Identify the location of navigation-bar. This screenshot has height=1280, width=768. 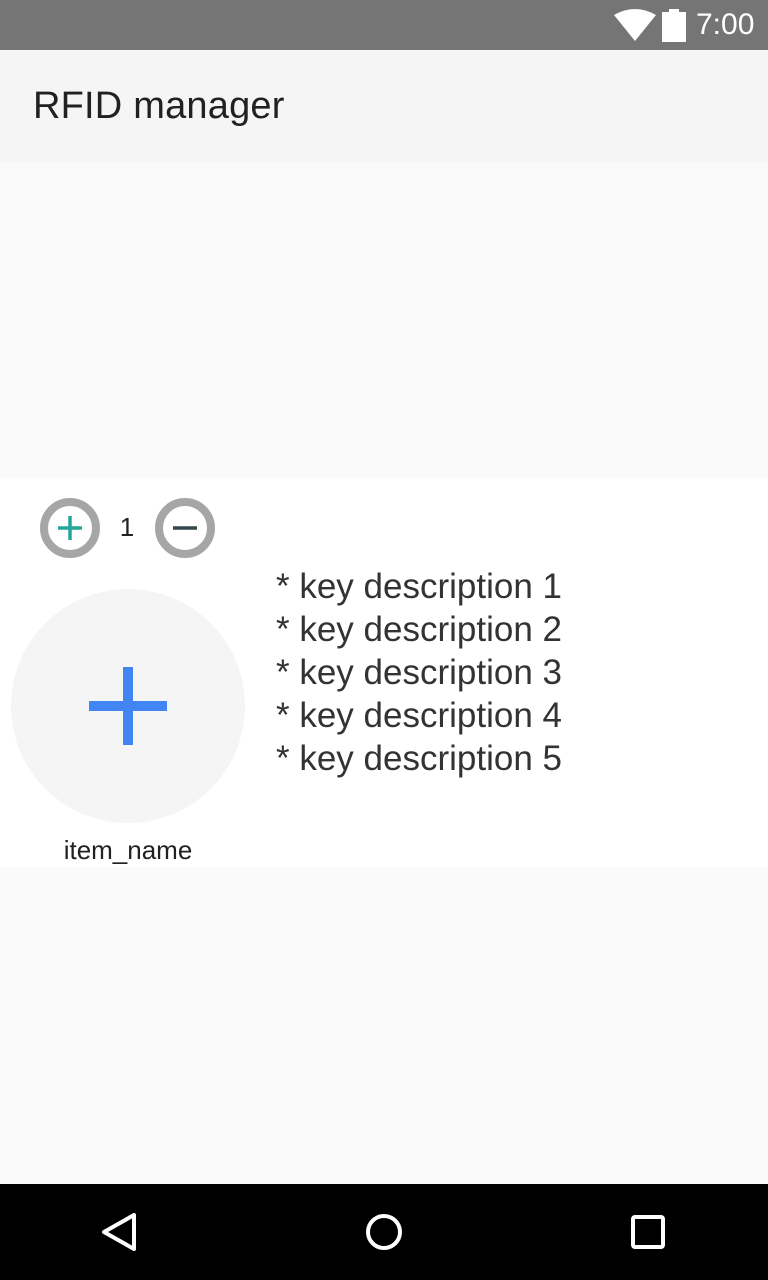
(384, 1232).